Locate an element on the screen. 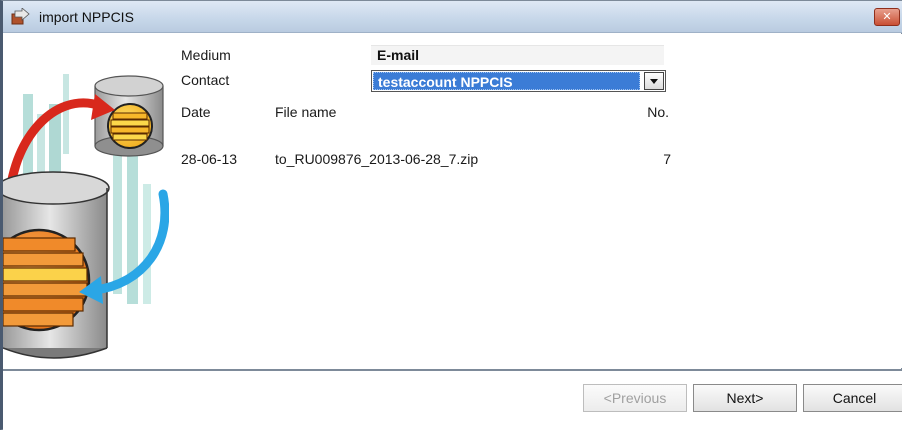  previous-button: <Previous is located at coordinates (635, 398).